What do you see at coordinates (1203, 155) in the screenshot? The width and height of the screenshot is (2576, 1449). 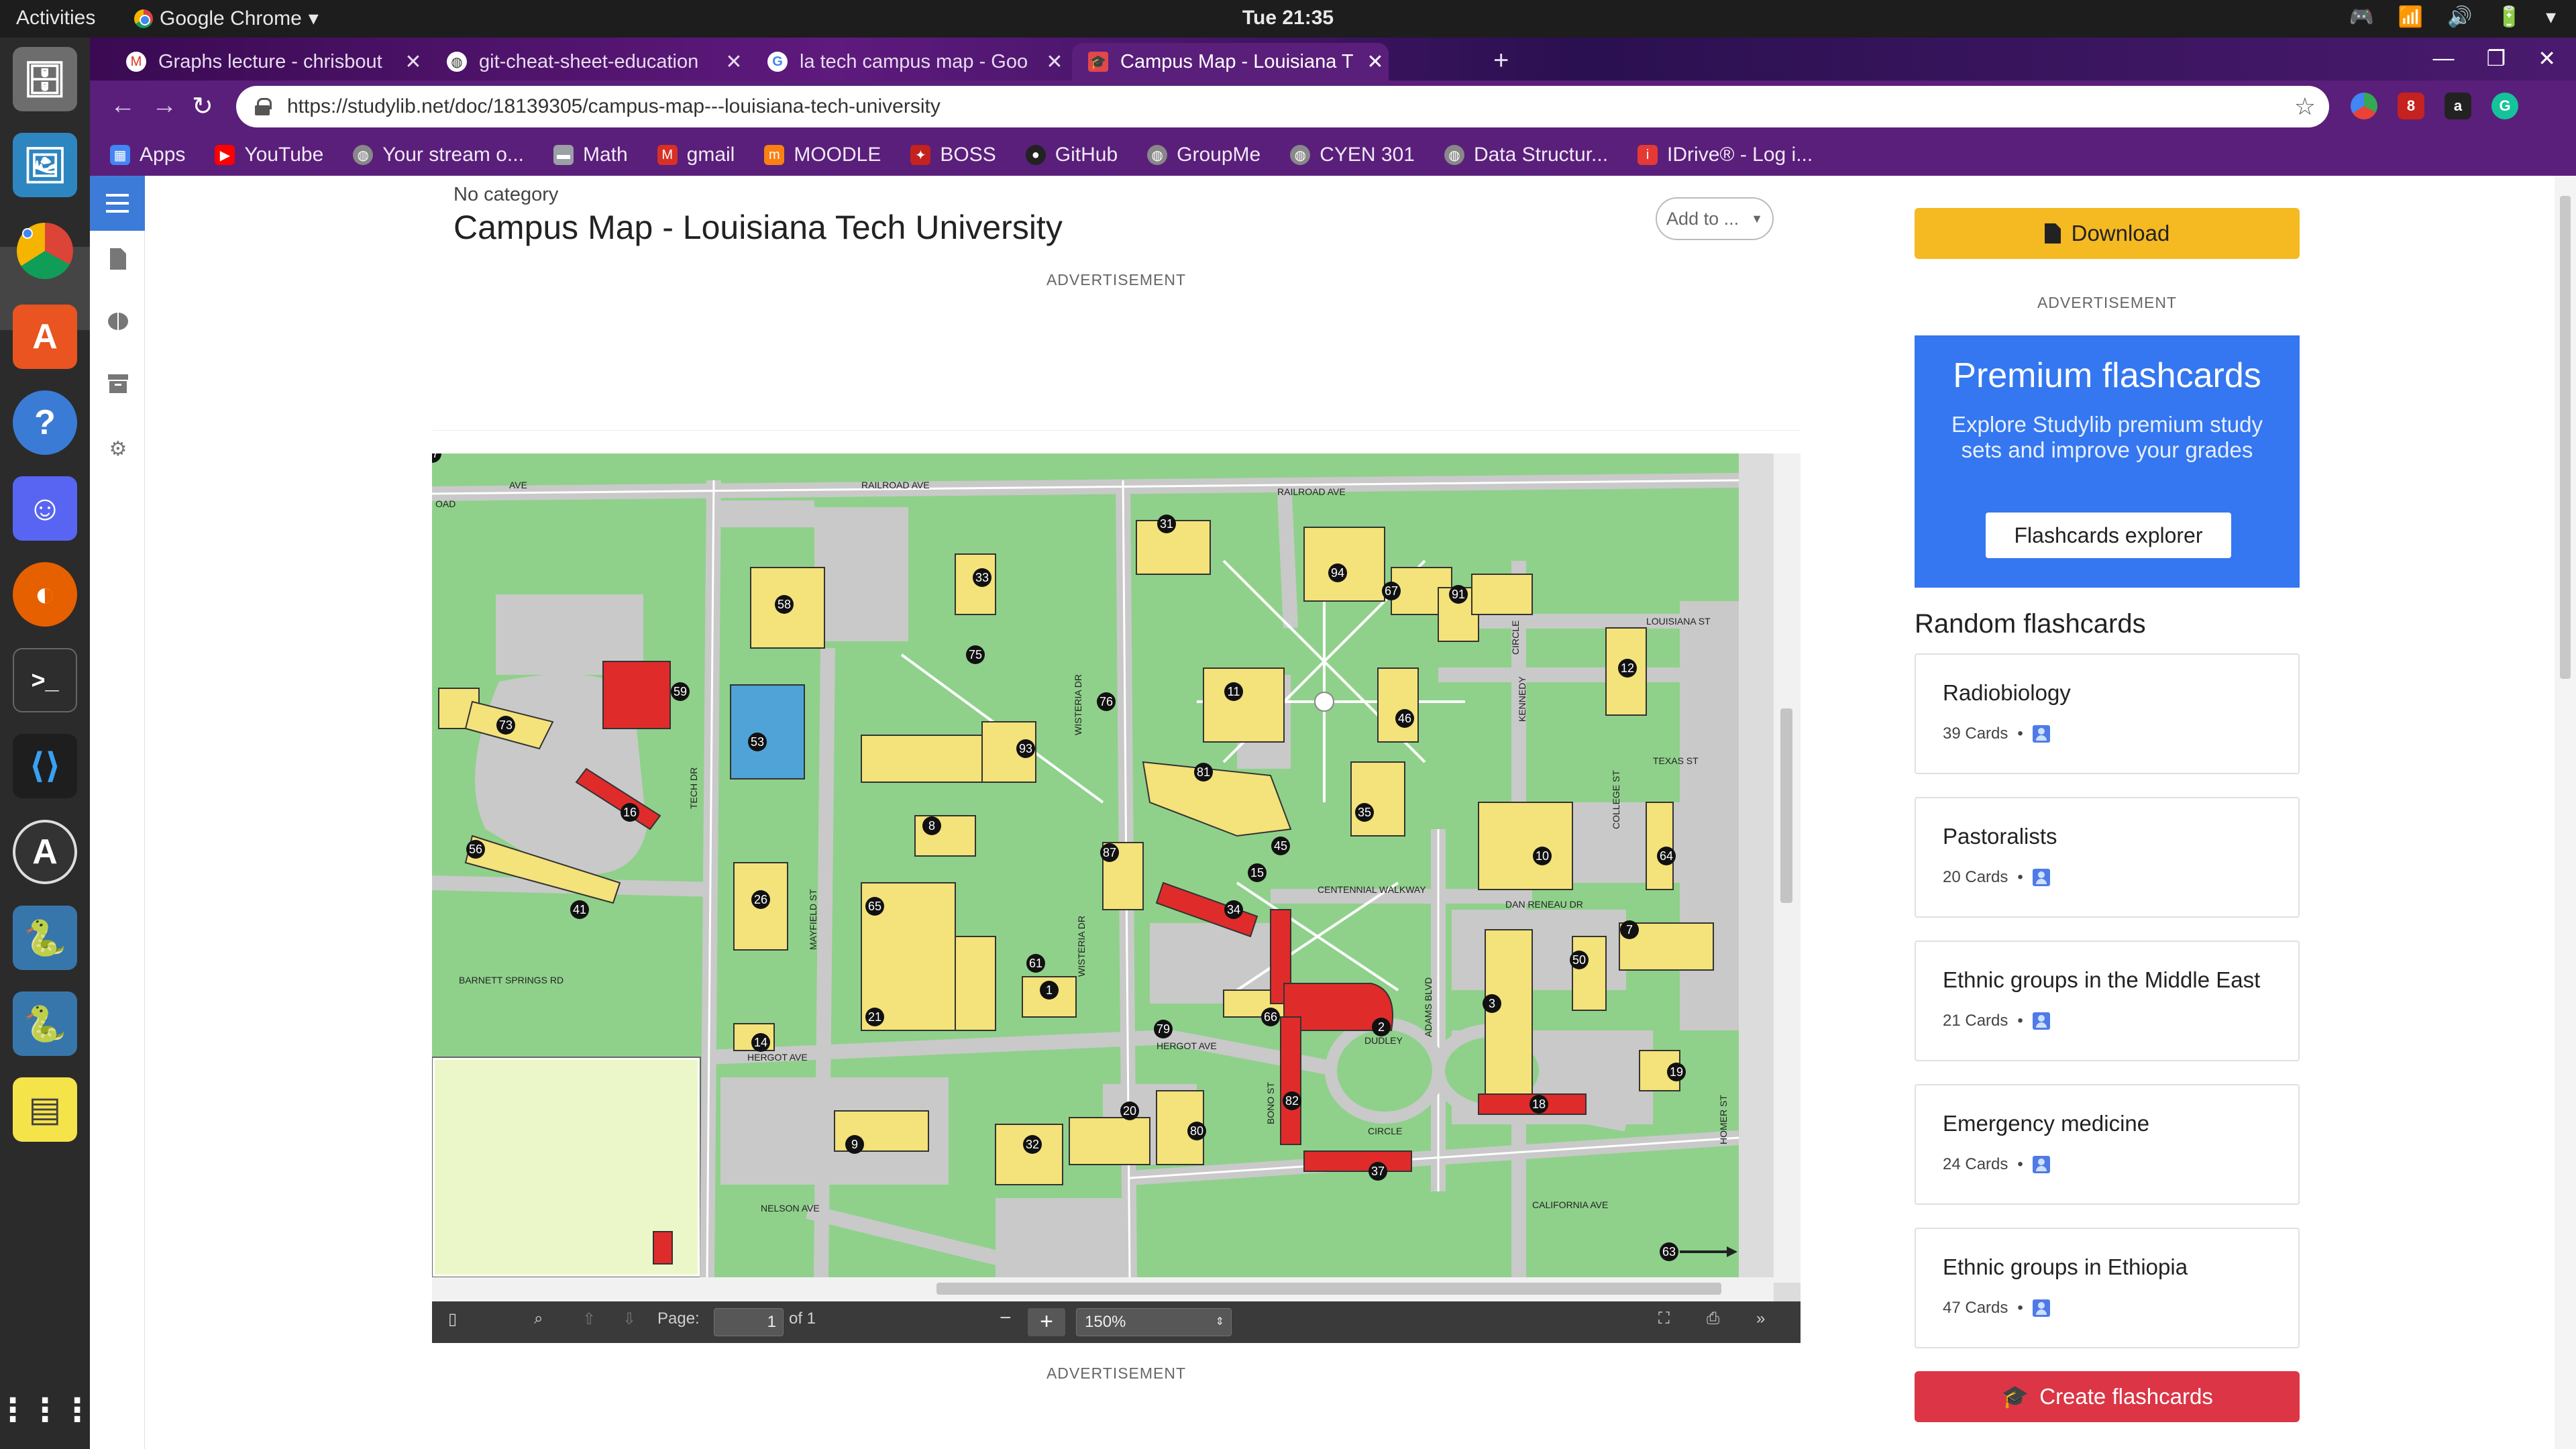 I see `bookmark-groupme: ◍ GroupMe` at bounding box center [1203, 155].